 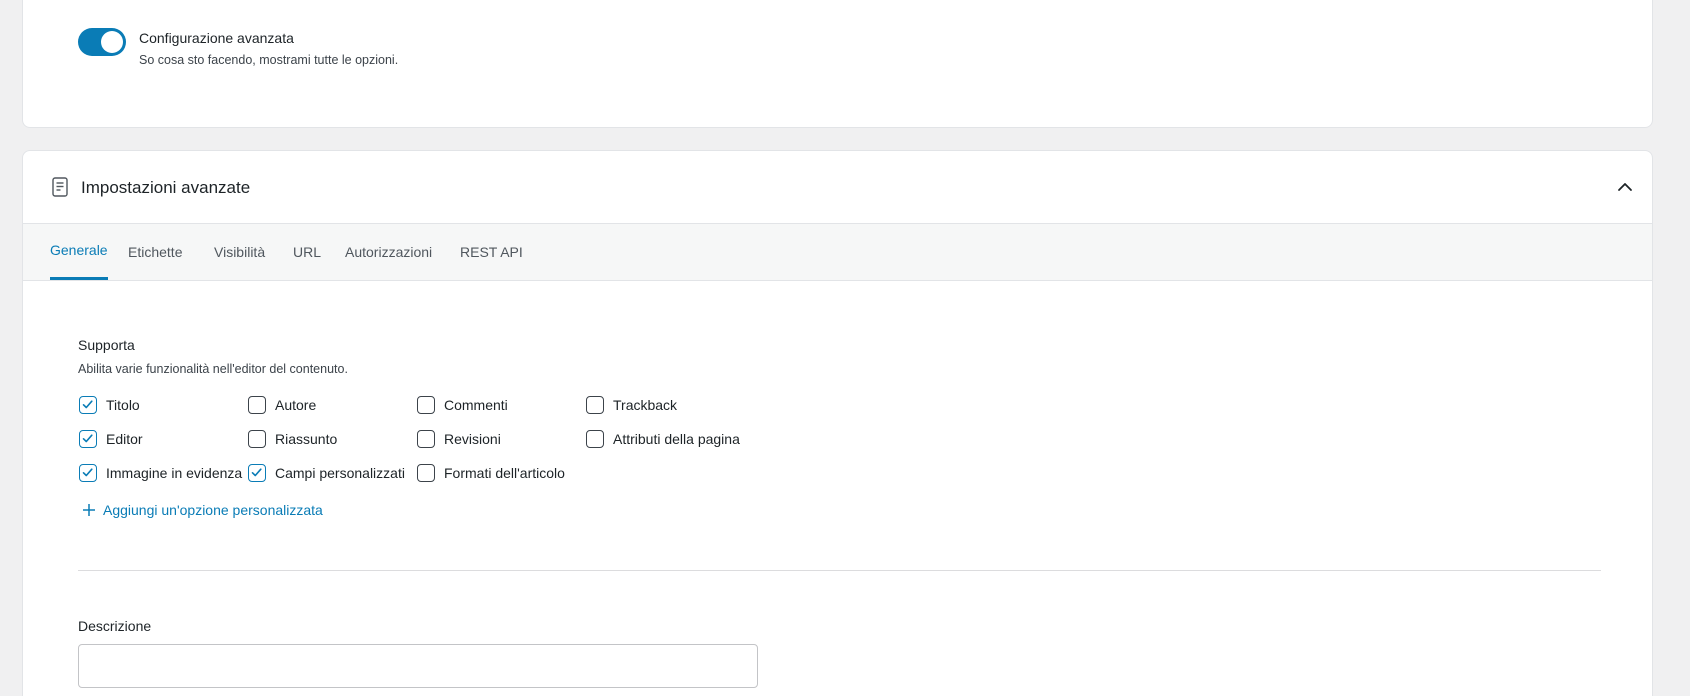 I want to click on checkbox-label: Formati dell'articolo, so click(x=504, y=473).